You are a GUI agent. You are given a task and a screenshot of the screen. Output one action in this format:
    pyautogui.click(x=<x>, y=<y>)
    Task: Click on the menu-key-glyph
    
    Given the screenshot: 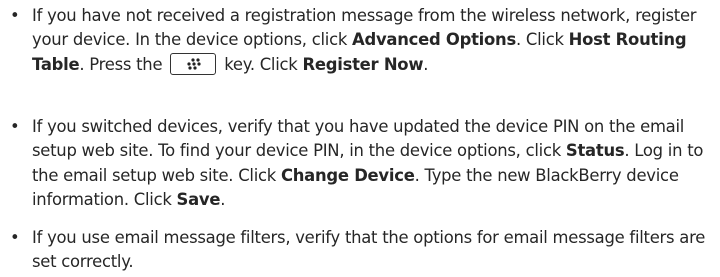 What is the action you would take?
    pyautogui.click(x=194, y=64)
    